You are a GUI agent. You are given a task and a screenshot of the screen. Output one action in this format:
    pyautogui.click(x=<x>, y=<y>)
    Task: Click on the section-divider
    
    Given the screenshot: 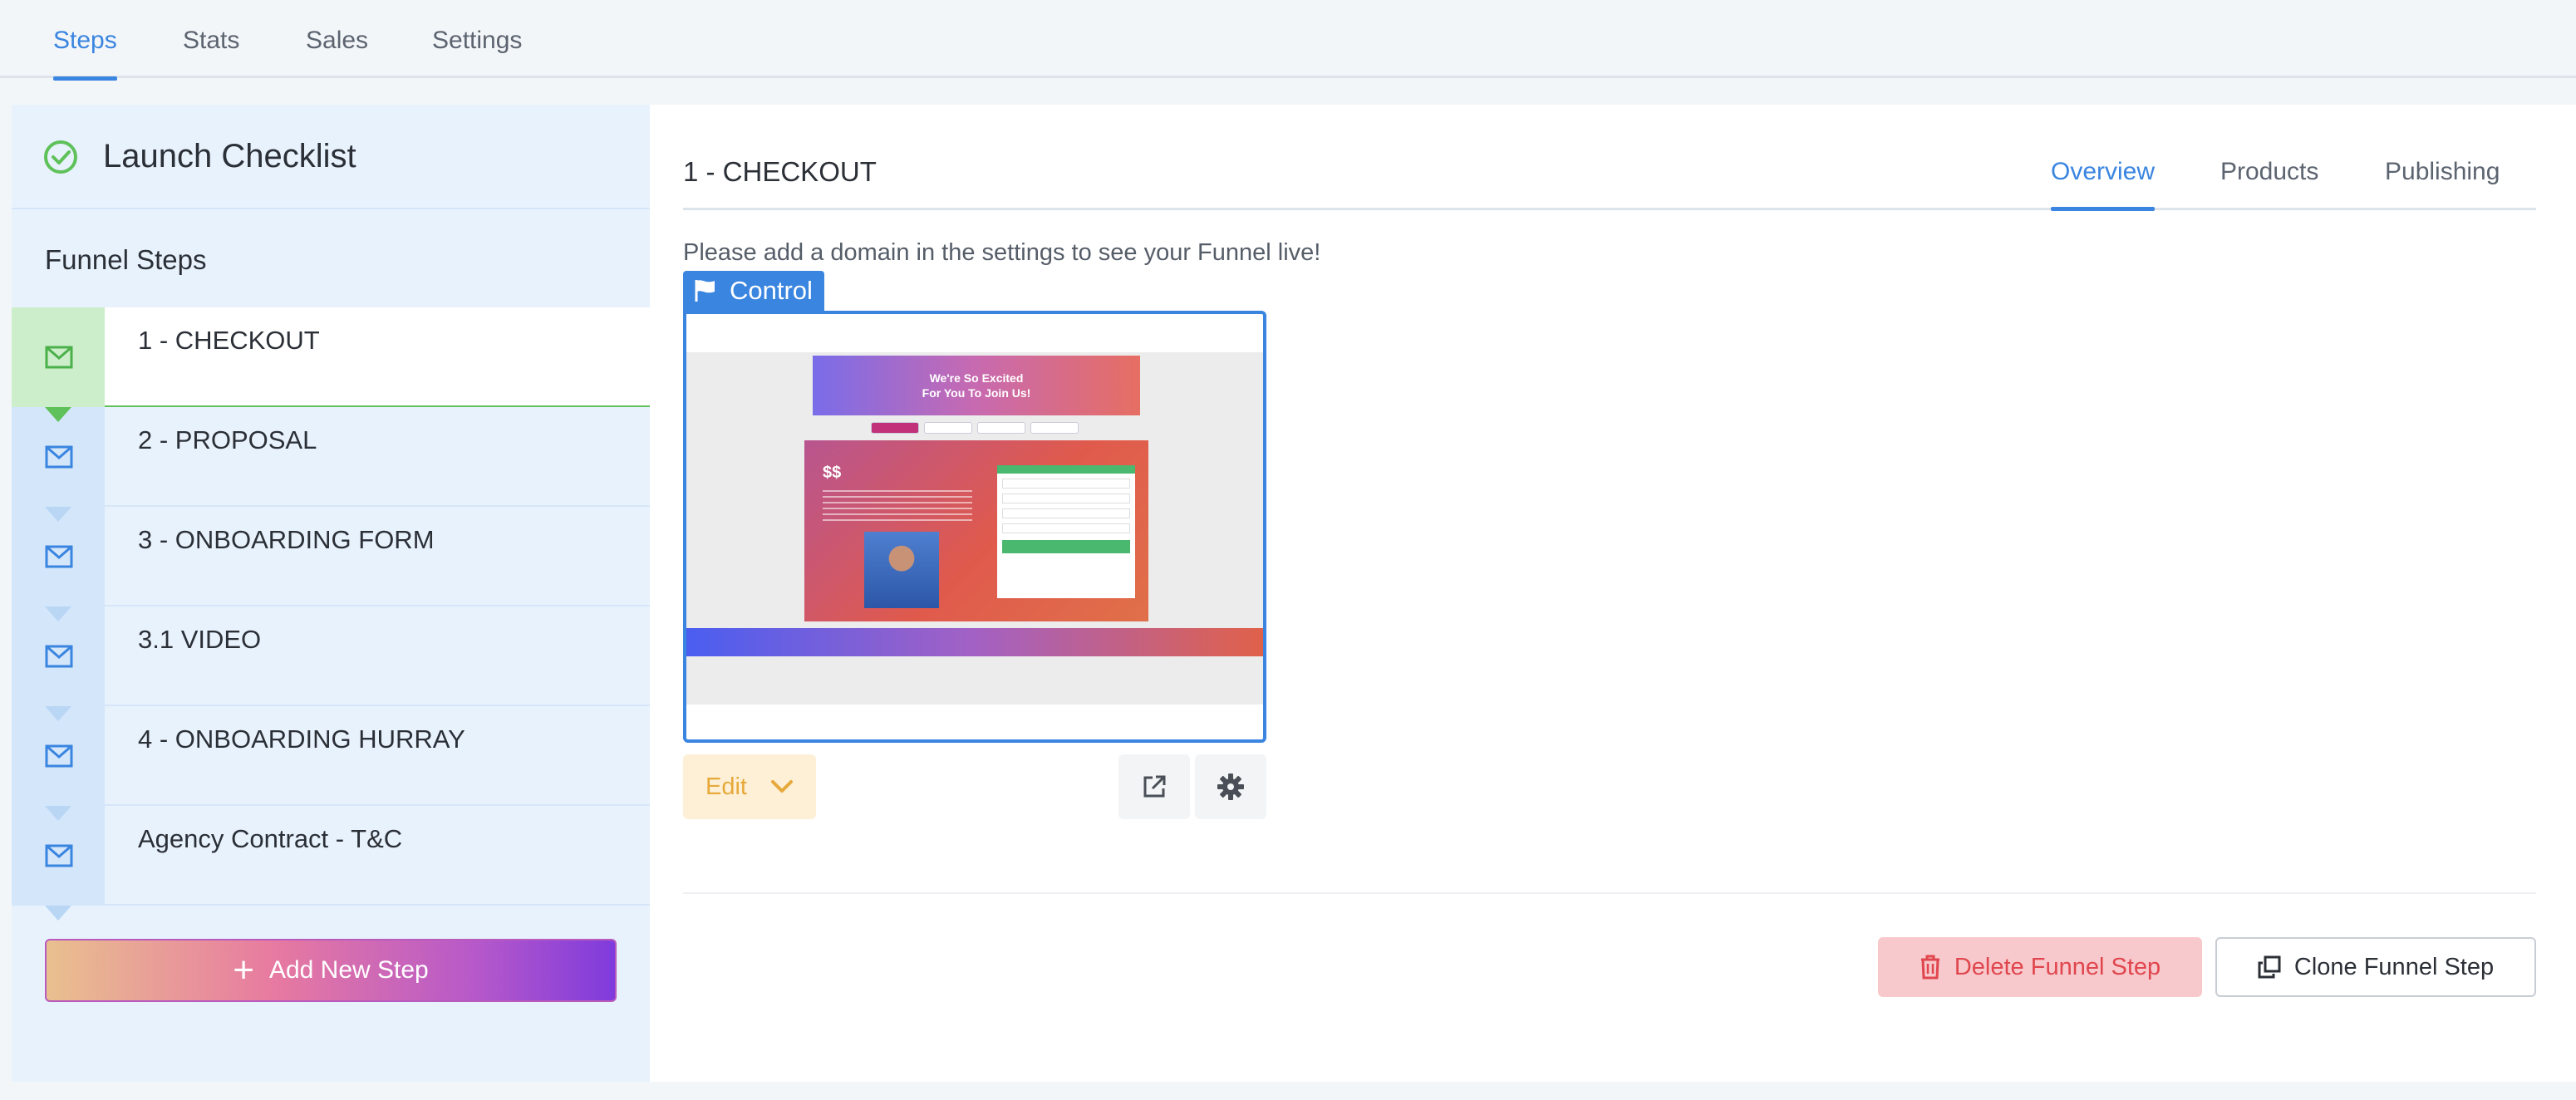 What is the action you would take?
    pyautogui.click(x=1609, y=893)
    